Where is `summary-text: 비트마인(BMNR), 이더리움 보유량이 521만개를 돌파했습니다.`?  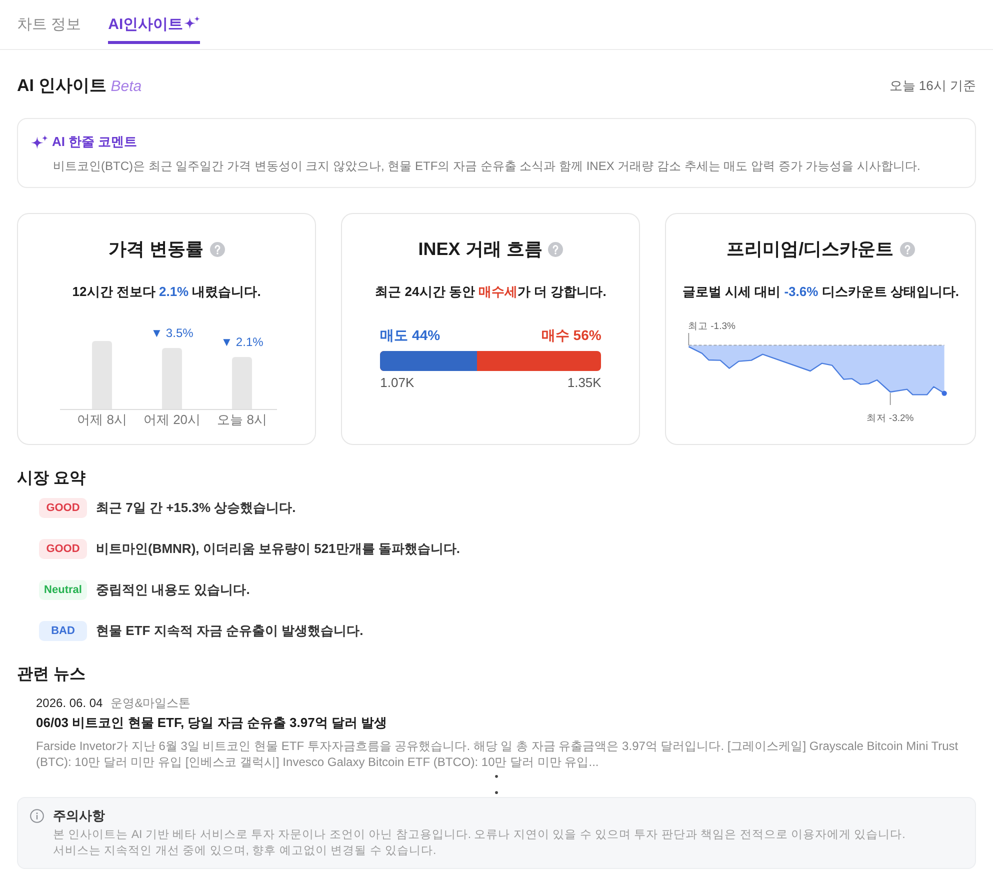
summary-text: 비트마인(BMNR), 이더리움 보유량이 521만개를 돌파했습니다. is located at coordinates (278, 549).